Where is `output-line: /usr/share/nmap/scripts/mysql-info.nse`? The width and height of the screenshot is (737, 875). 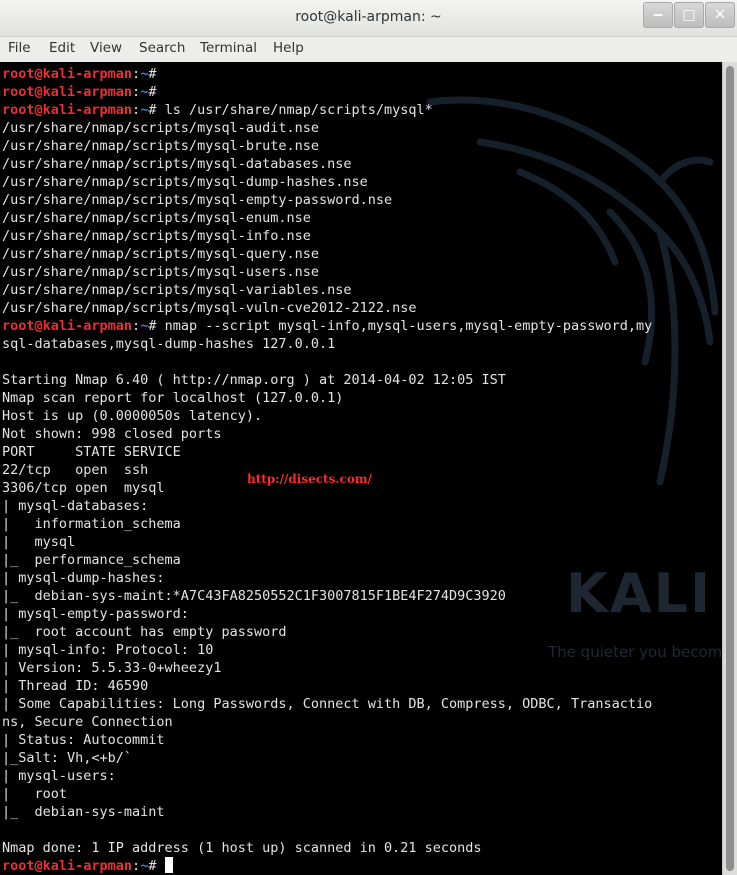
output-line: /usr/share/nmap/scripts/mysql-info.nse is located at coordinates (156, 236).